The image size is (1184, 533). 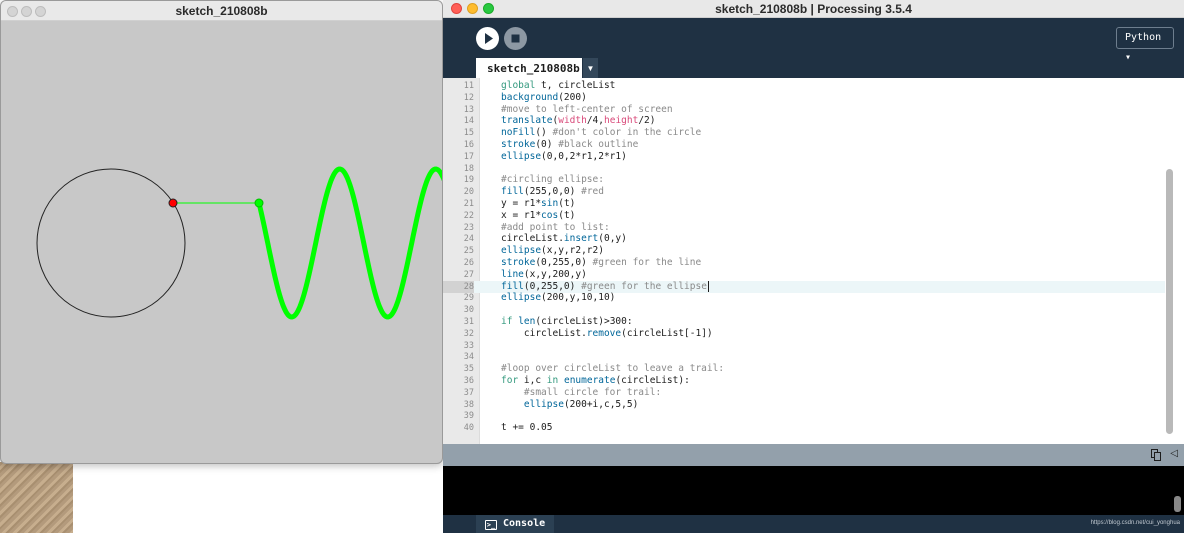 I want to click on code-line: 11 global t, circleList, so click(x=804, y=86).